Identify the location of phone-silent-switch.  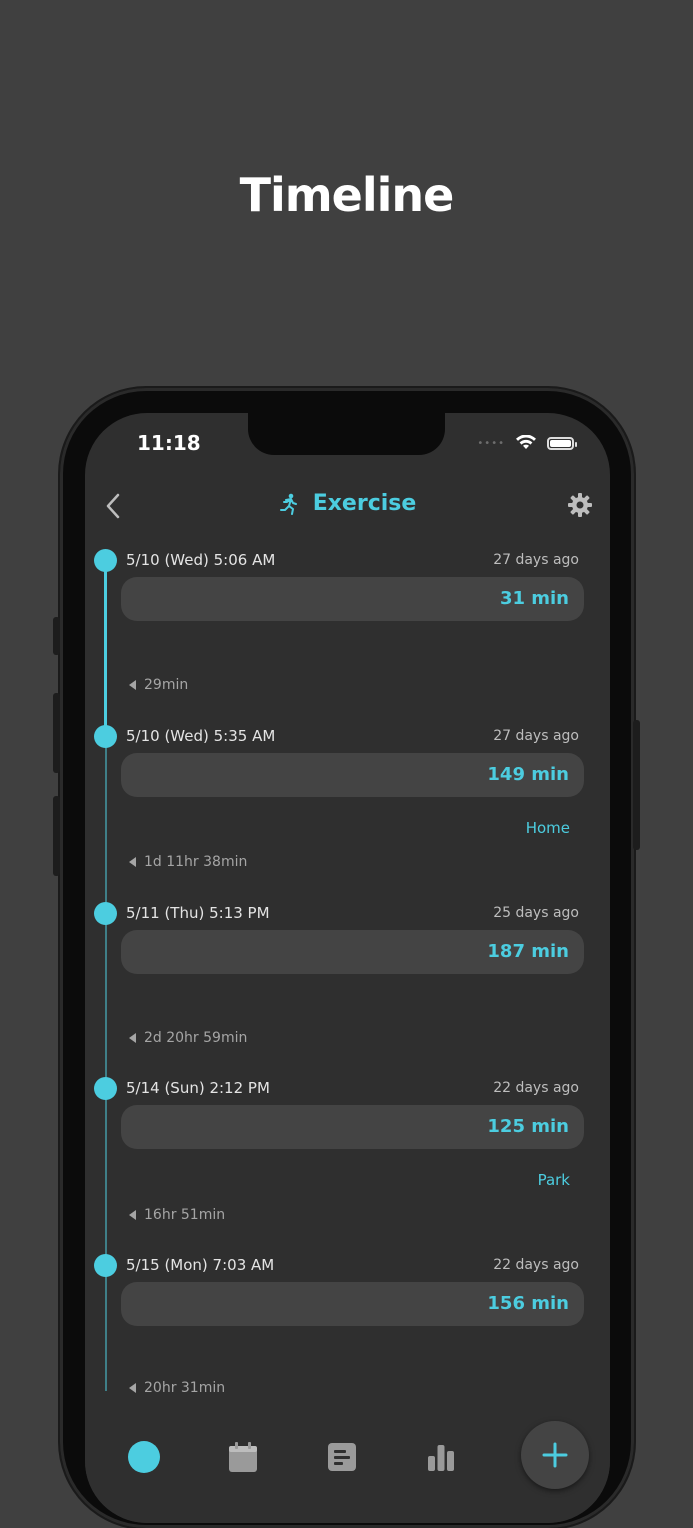
(56, 636).